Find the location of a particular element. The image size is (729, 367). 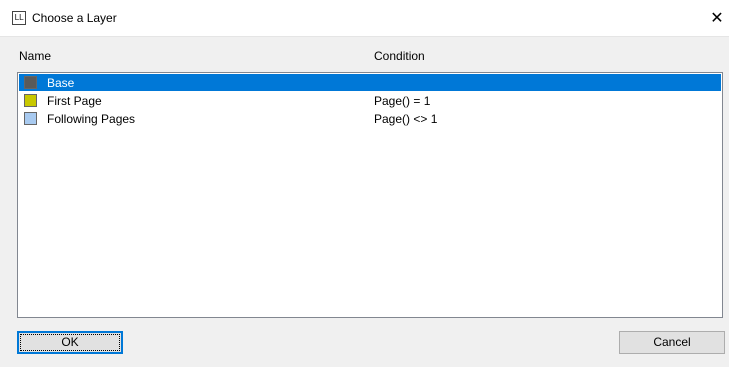

cancel-button-label: Cancel is located at coordinates (672, 342).